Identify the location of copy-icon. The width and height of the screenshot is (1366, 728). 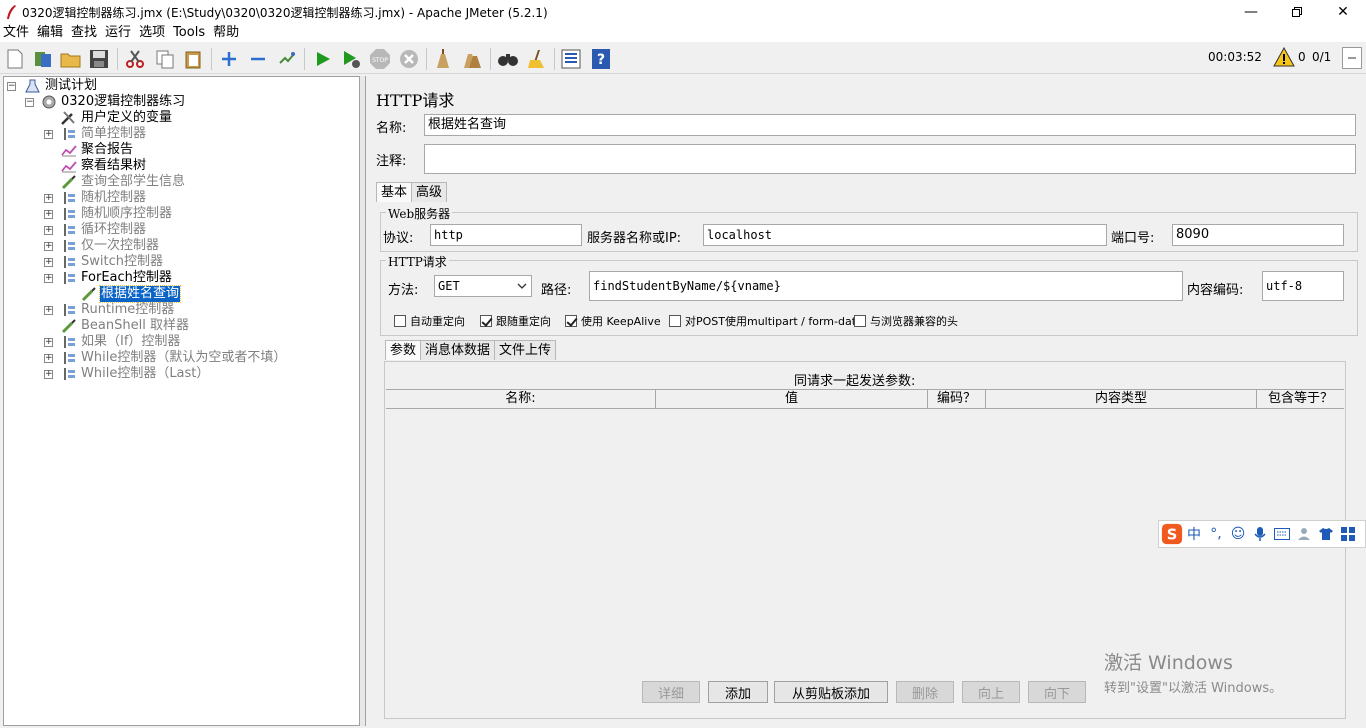
(165, 59).